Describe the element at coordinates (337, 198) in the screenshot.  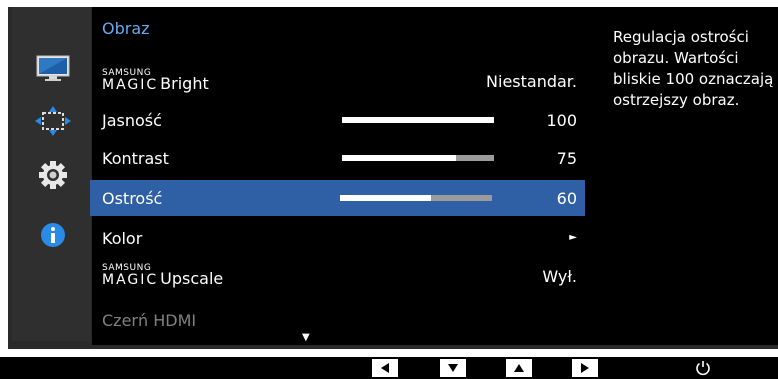
I see `menu-item-ostrosc: Ostrość 60` at that location.